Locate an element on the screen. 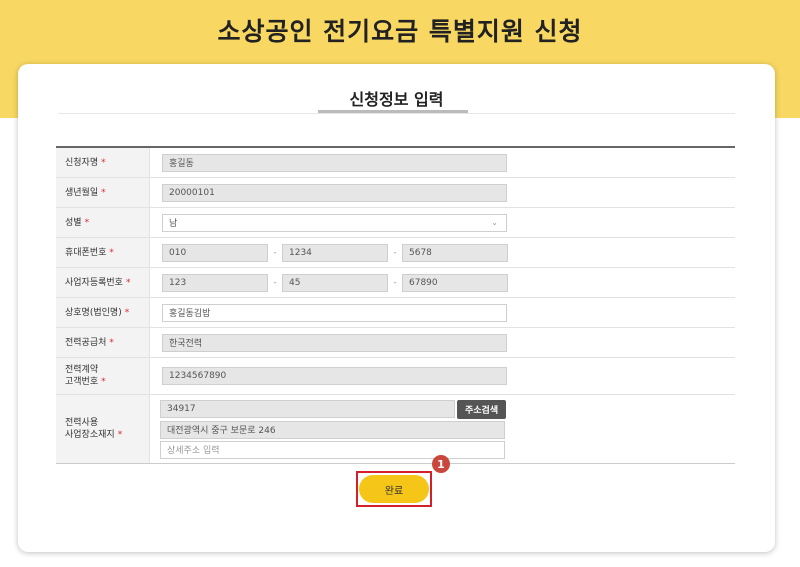 This screenshot has width=800, height=567. label-phone: 휴대폰번호 * is located at coordinates (103, 252).